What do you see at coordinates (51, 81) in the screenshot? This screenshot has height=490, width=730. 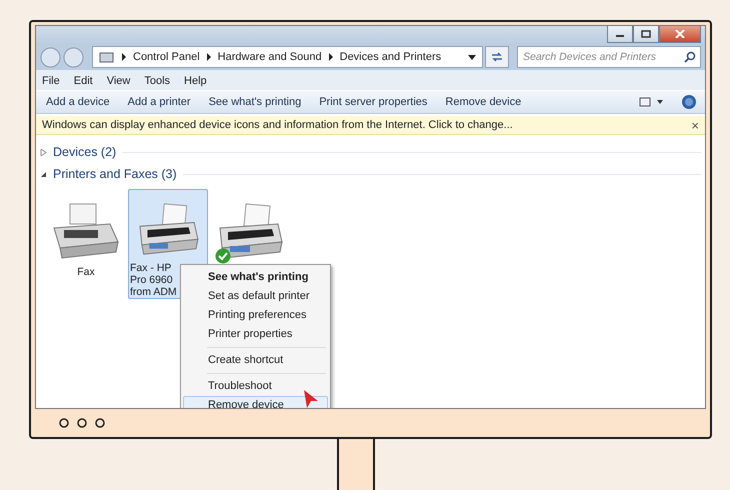 I see `menu-item: File` at bounding box center [51, 81].